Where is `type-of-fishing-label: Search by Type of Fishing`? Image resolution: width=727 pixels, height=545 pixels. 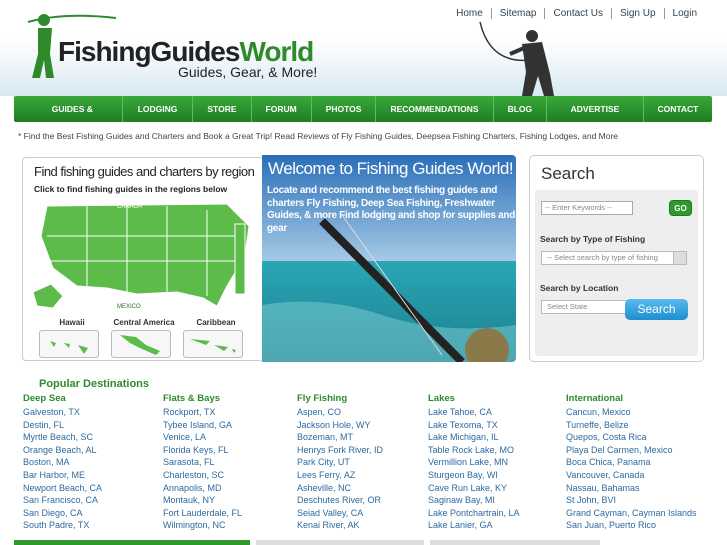
type-of-fishing-label: Search by Type of Fishing is located at coordinates (593, 239).